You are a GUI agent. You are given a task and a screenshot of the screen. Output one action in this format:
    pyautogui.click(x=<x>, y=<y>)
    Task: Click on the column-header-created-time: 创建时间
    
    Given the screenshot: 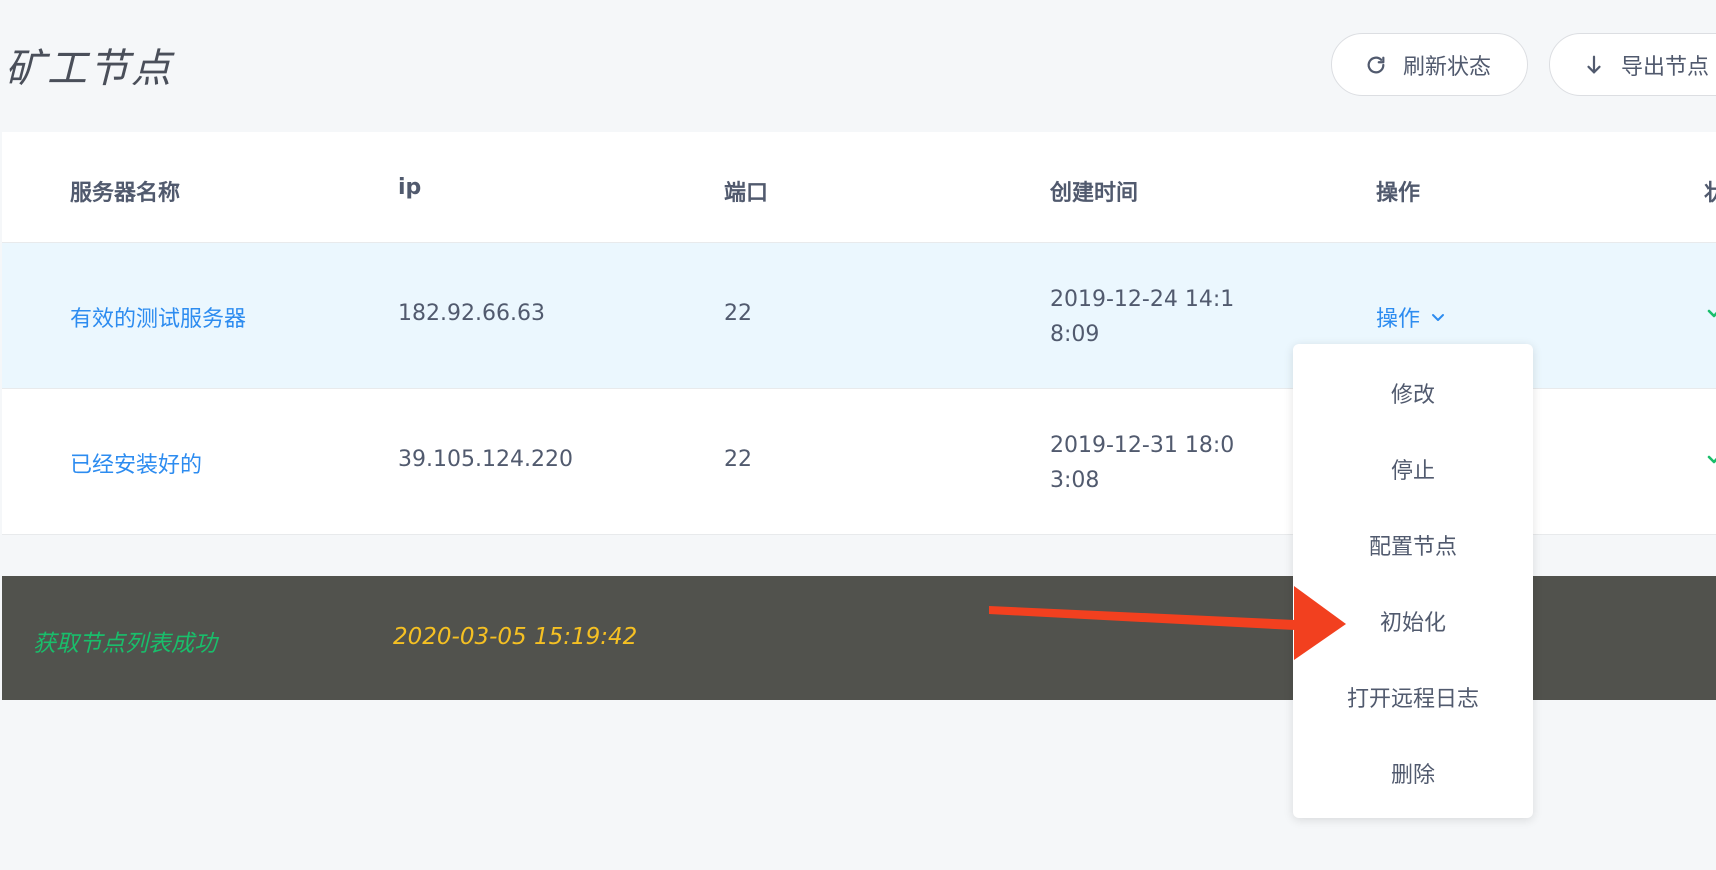 What is the action you would take?
    pyautogui.click(x=1094, y=193)
    